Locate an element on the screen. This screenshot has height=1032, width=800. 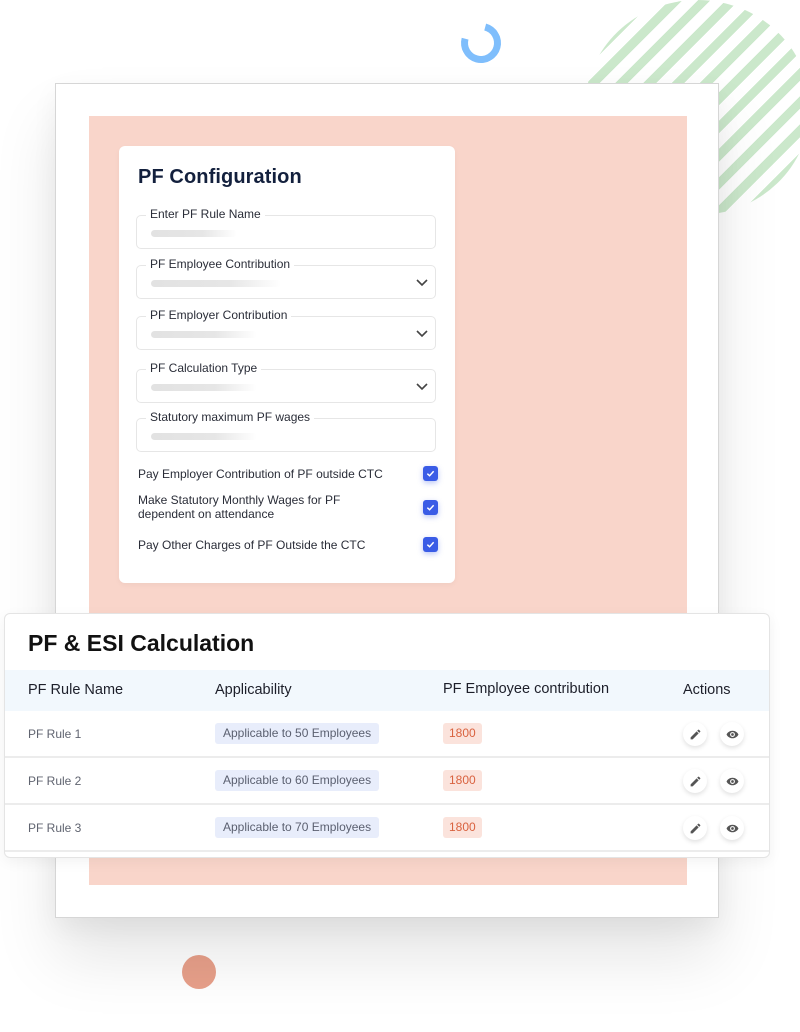
pay-other-charges-checkbox is located at coordinates (430, 544).